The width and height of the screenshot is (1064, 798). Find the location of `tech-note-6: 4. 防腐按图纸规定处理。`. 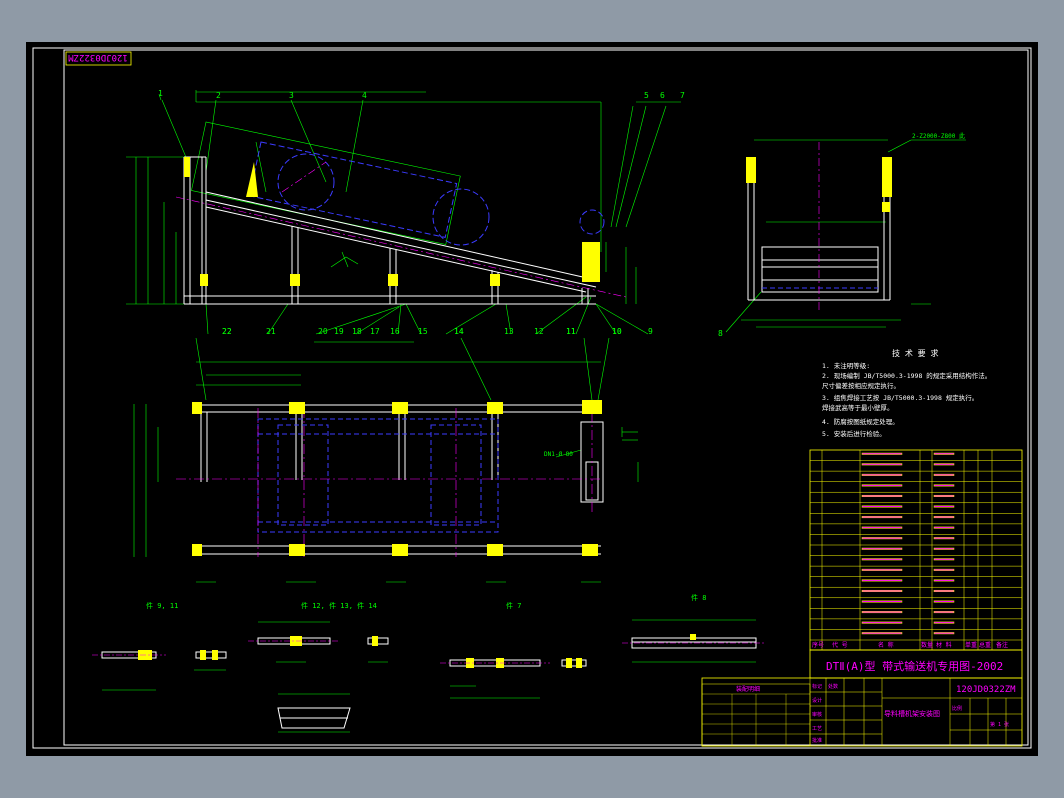

tech-note-6: 4. 防腐按图纸规定处理。 is located at coordinates (860, 421).